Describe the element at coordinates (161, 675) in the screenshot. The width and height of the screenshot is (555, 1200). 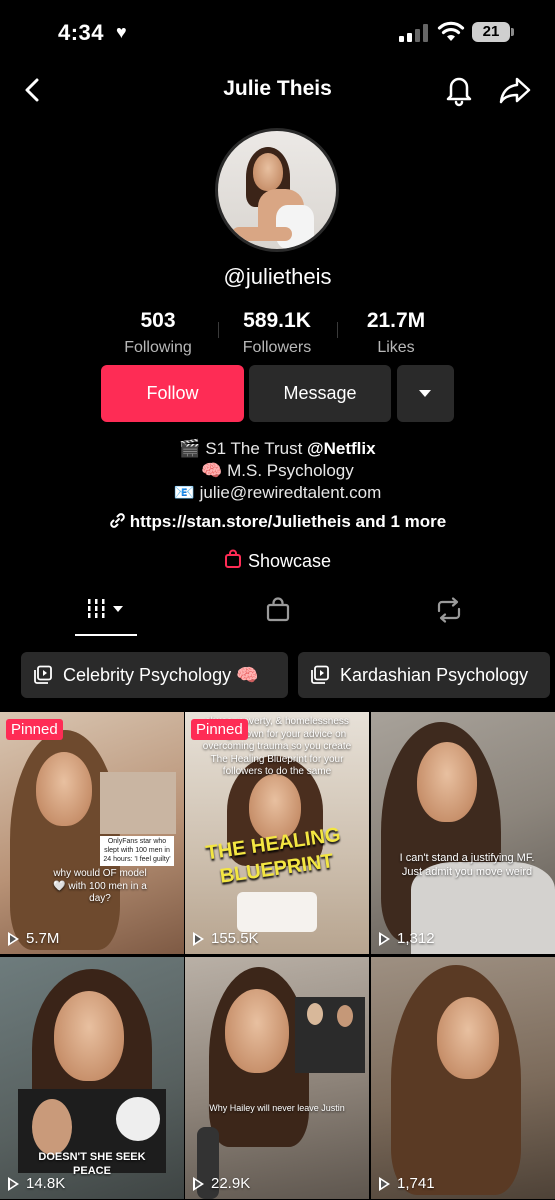
I see `playlist-label: Celebrity Psychology 🧠` at that location.